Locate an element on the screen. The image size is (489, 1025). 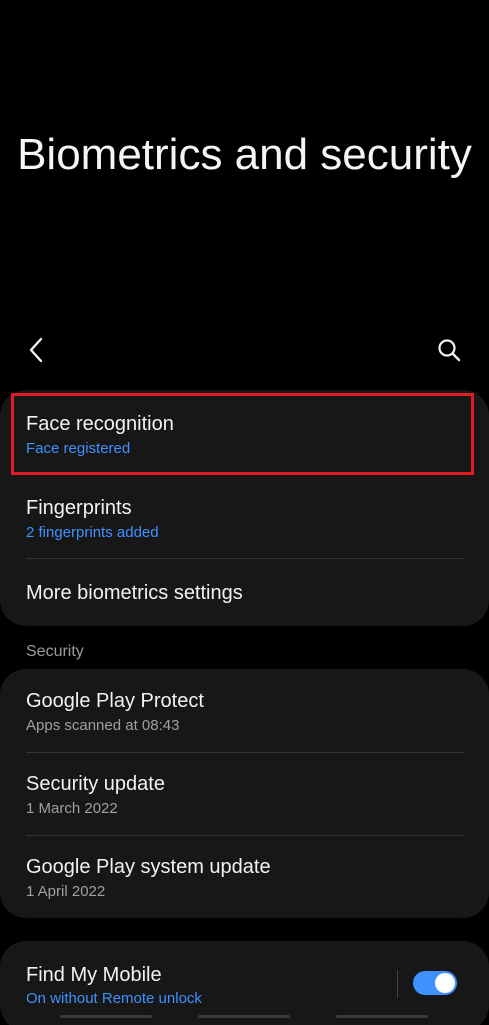
google-play-system-update-item: Google Play system update 1 April 2022 is located at coordinates (244, 877).